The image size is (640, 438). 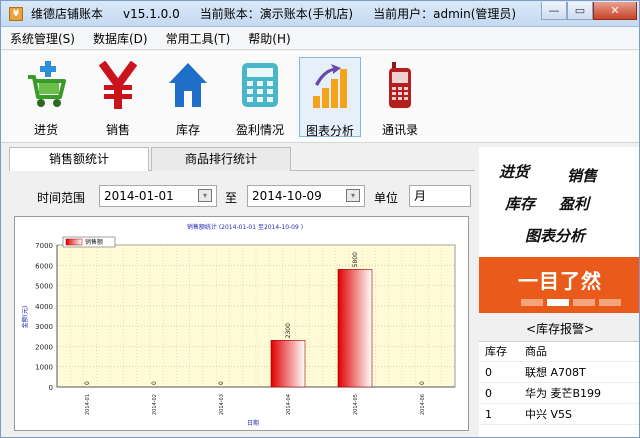 I want to click on promo-word-inventory: 库存, so click(x=520, y=204).